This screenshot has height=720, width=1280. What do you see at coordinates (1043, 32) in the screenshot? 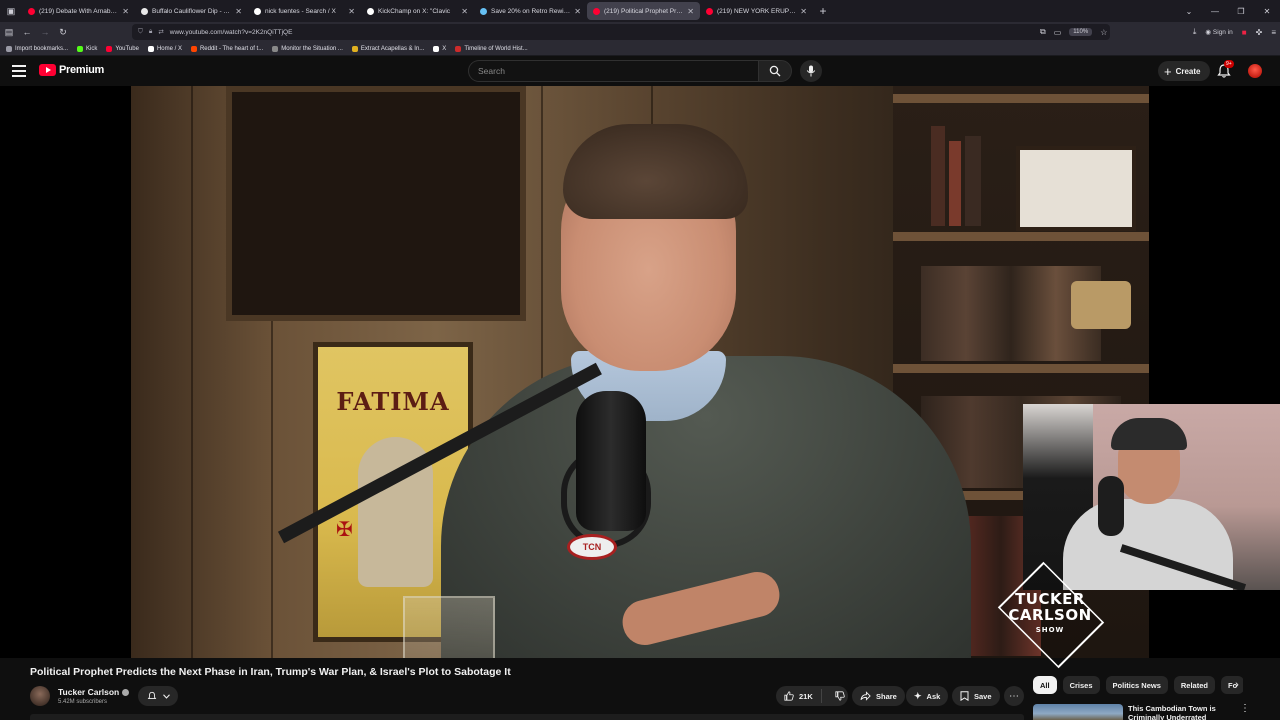
I see `screenshot-icon: ⧉` at bounding box center [1043, 32].